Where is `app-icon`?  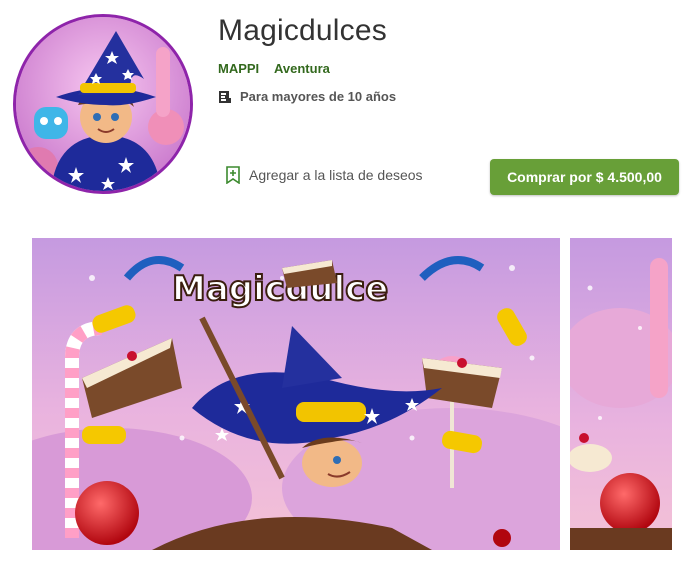
app-icon is located at coordinates (103, 104).